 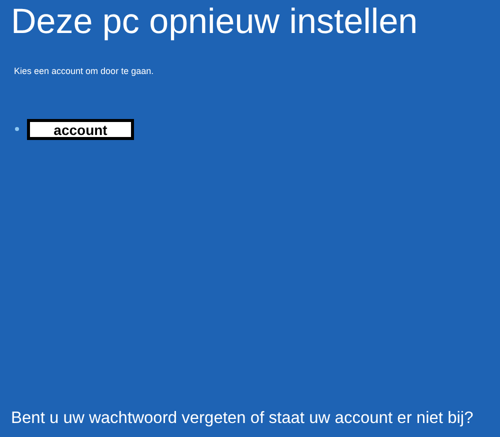 What do you see at coordinates (214, 21) in the screenshot?
I see `page-title: Deze pc opnieuw instellen` at bounding box center [214, 21].